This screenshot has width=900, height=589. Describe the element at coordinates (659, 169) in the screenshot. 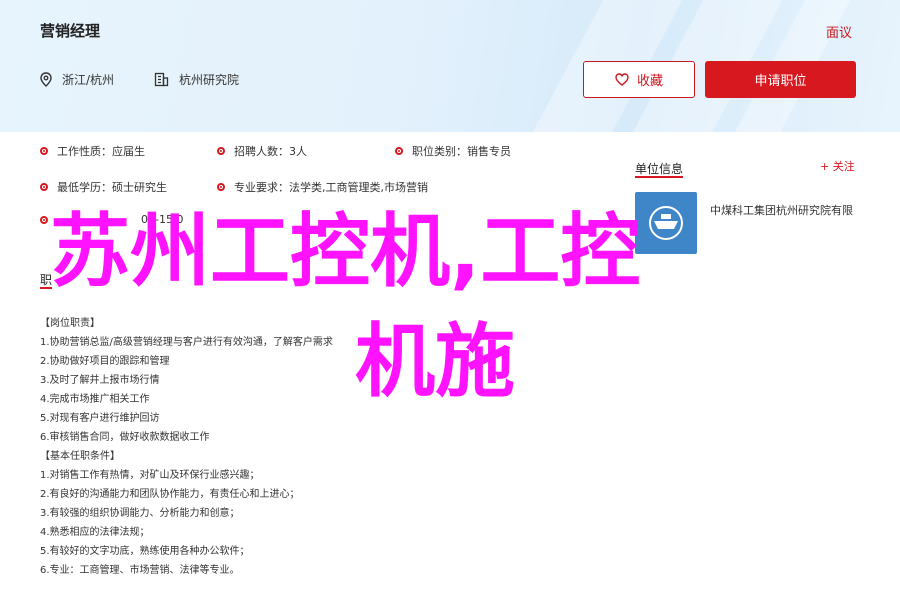

I see `unit-info-title: 单位信息` at that location.